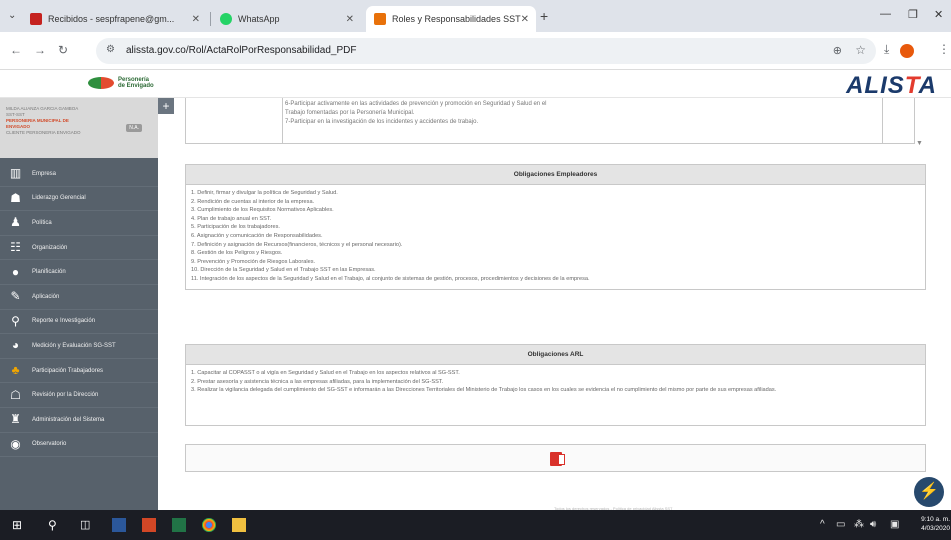 The image size is (951, 540). What do you see at coordinates (840, 524) in the screenshot?
I see `network-icon: ▭` at bounding box center [840, 524].